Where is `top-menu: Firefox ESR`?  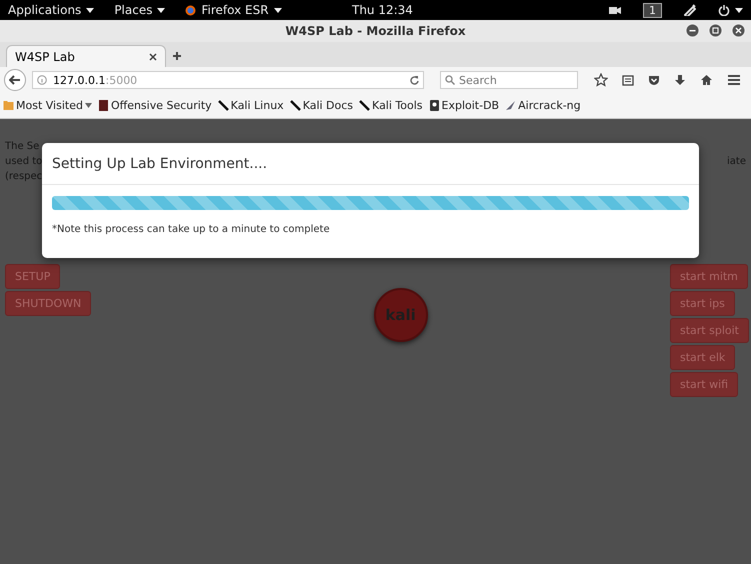
top-menu: Firefox ESR is located at coordinates (233, 10).